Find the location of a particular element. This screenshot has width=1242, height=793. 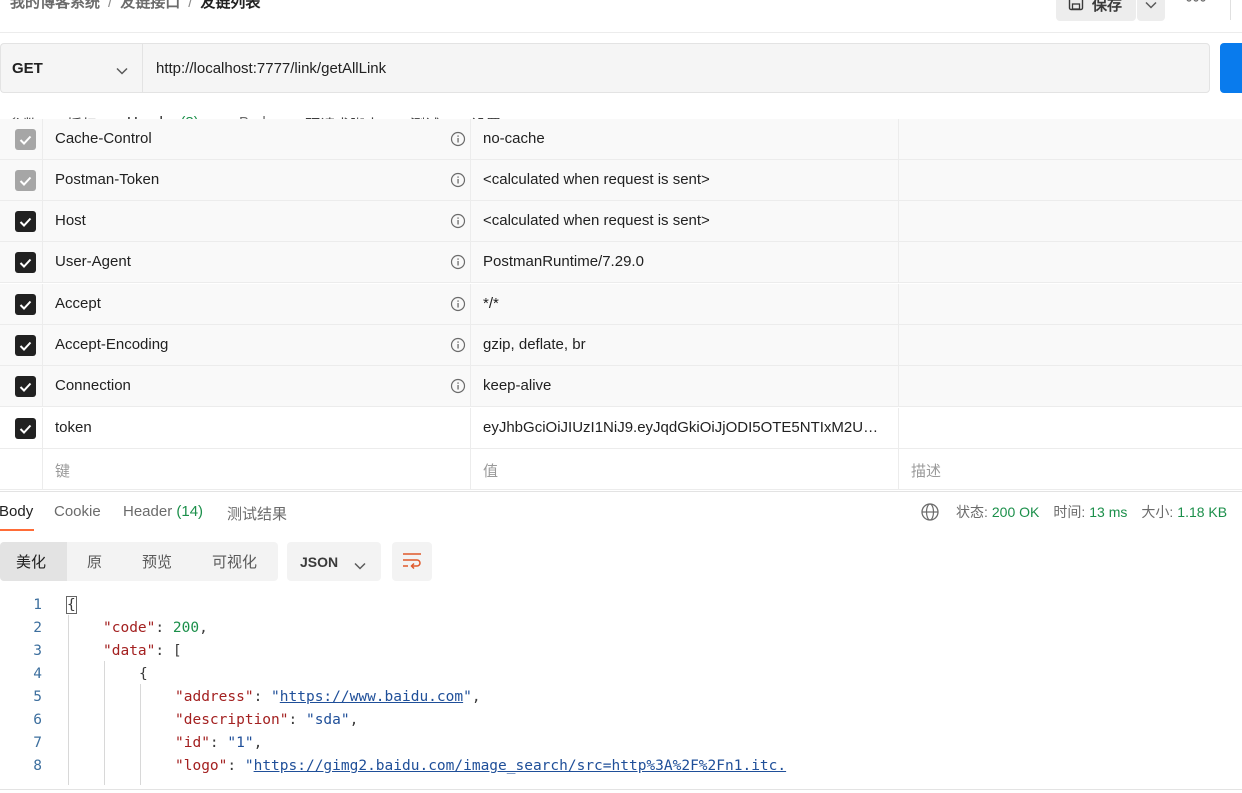

header-value: keep-alive is located at coordinates (688, 385).